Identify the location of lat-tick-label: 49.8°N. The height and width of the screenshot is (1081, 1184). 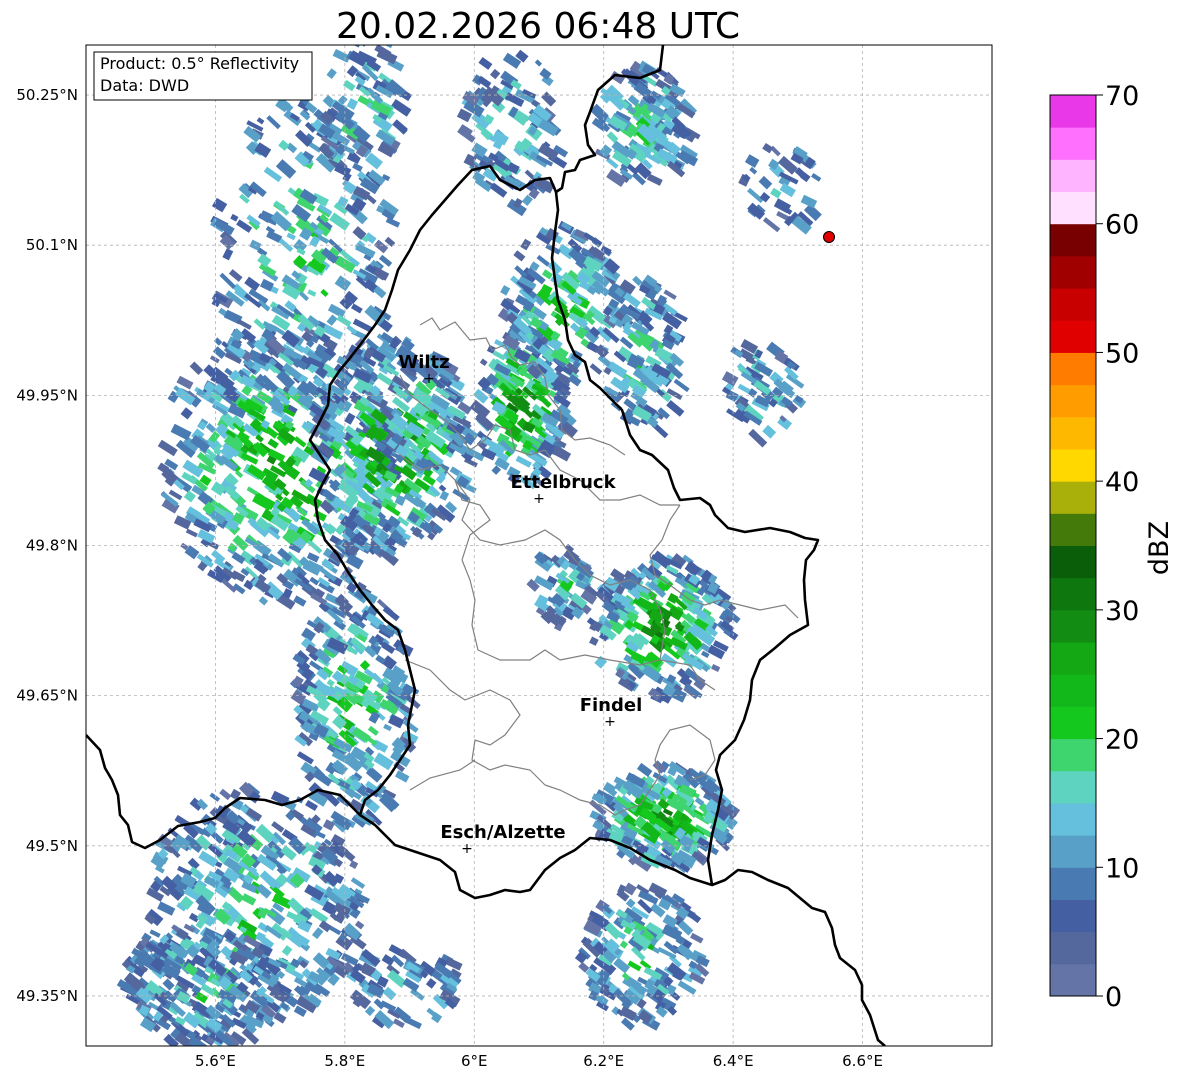
(52, 546).